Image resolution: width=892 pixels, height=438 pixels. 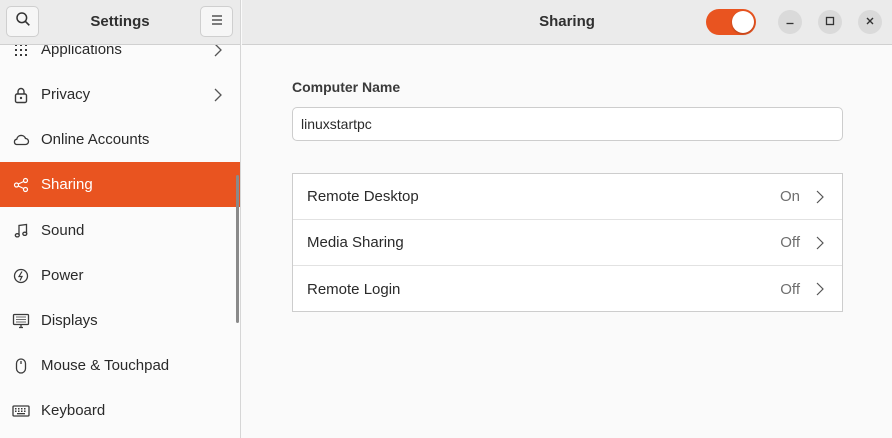 I want to click on lock-icon, so click(x=21, y=95).